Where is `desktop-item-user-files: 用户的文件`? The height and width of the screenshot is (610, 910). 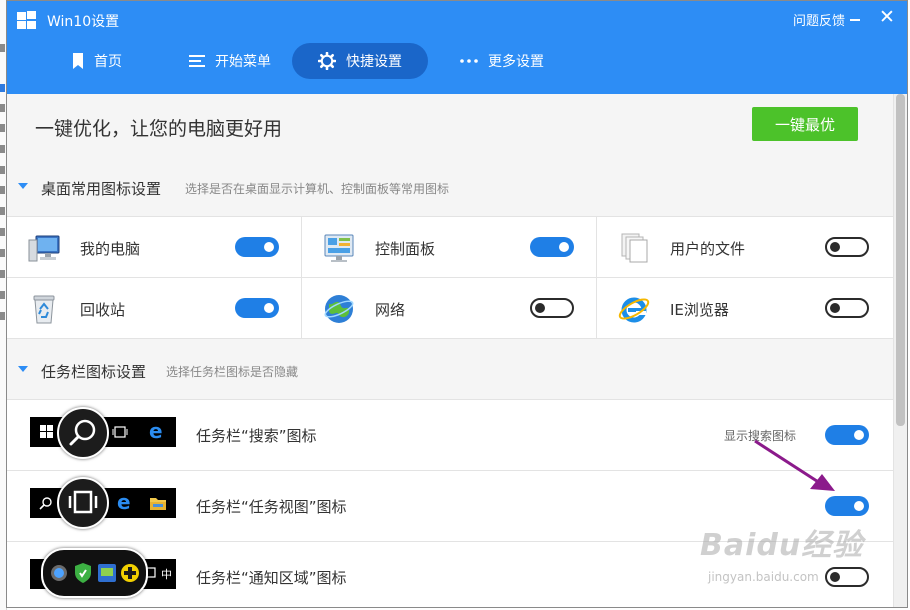
desktop-item-user-files: 用户的文件 is located at coordinates (744, 247).